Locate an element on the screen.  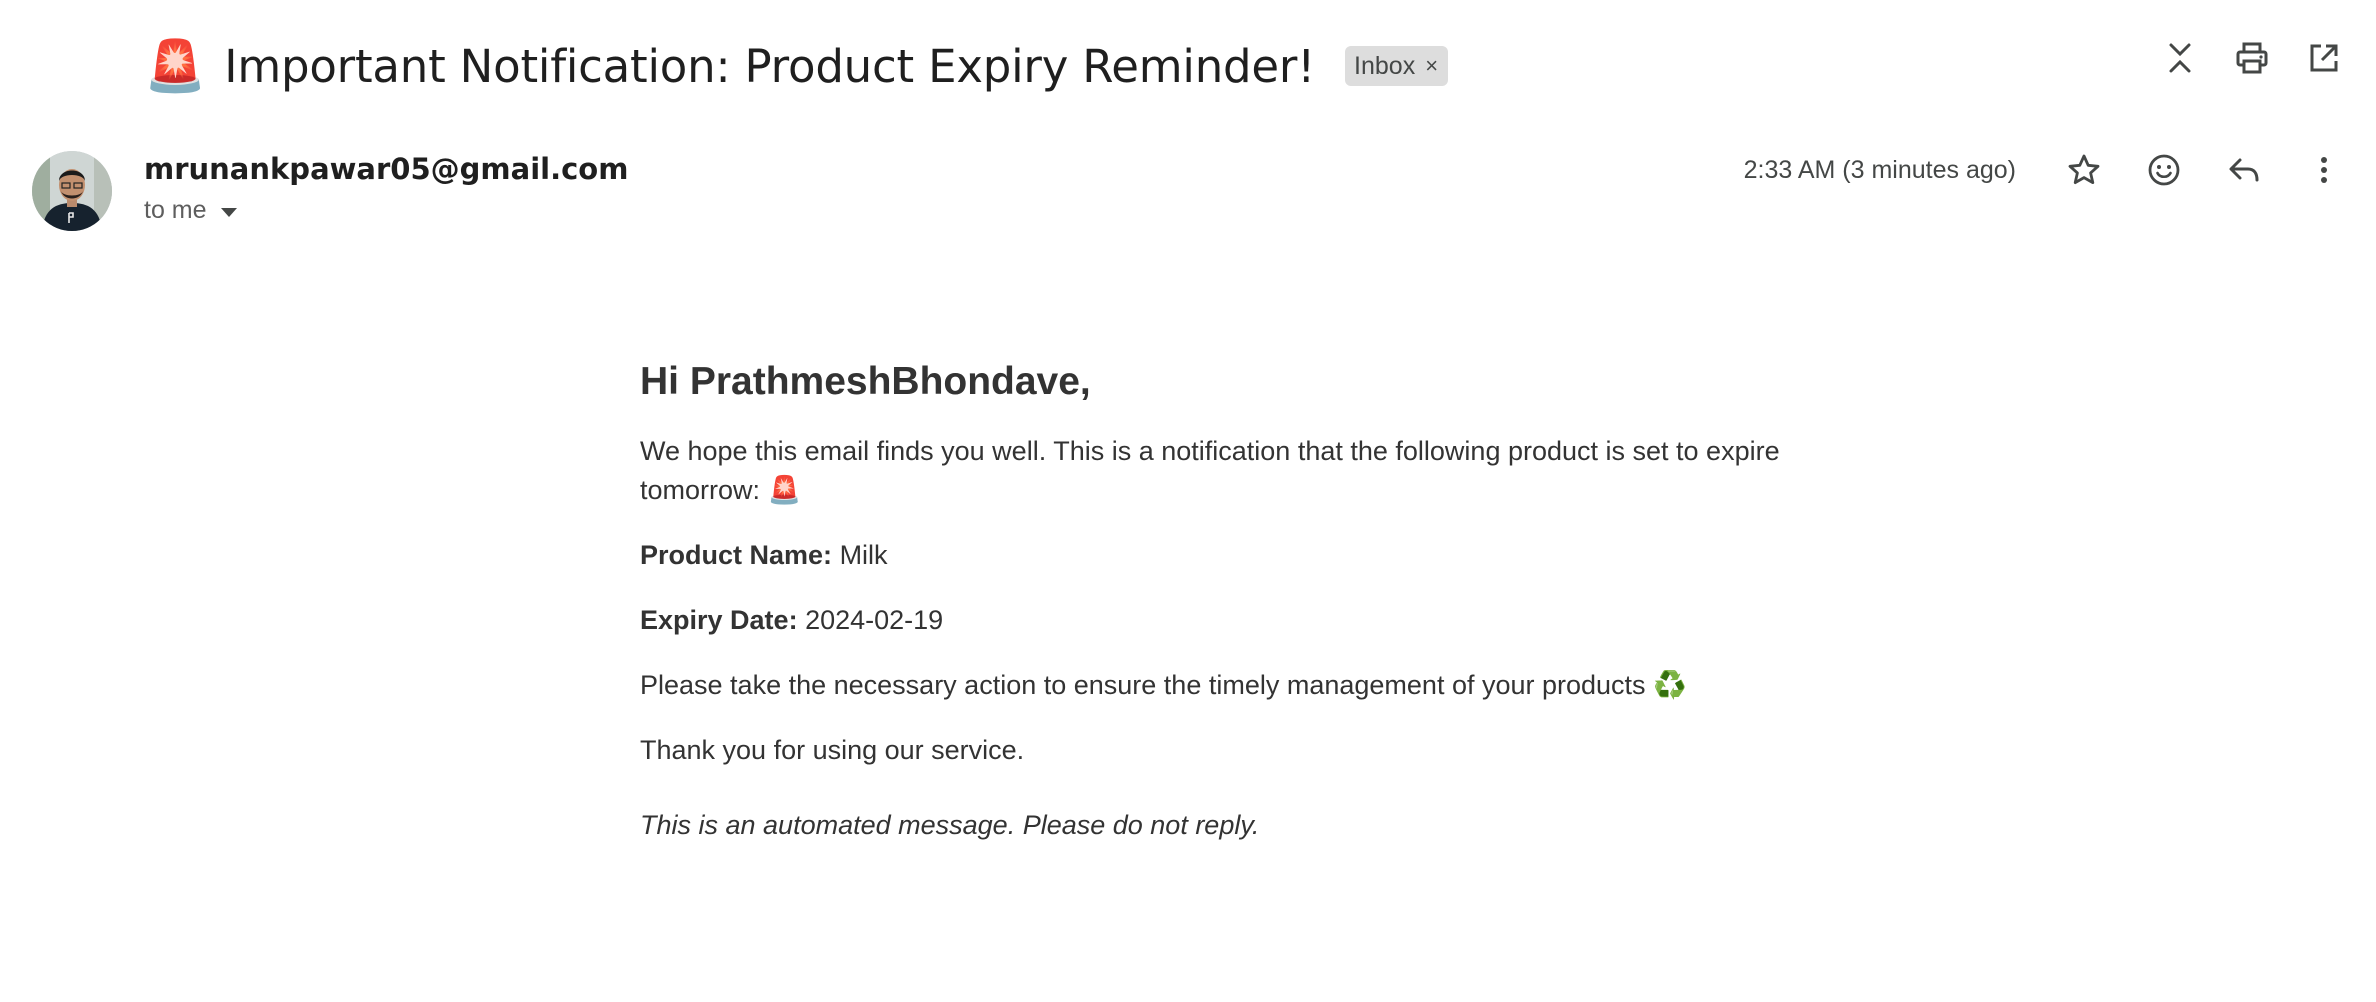
chevron-down-icon is located at coordinates (228, 212).